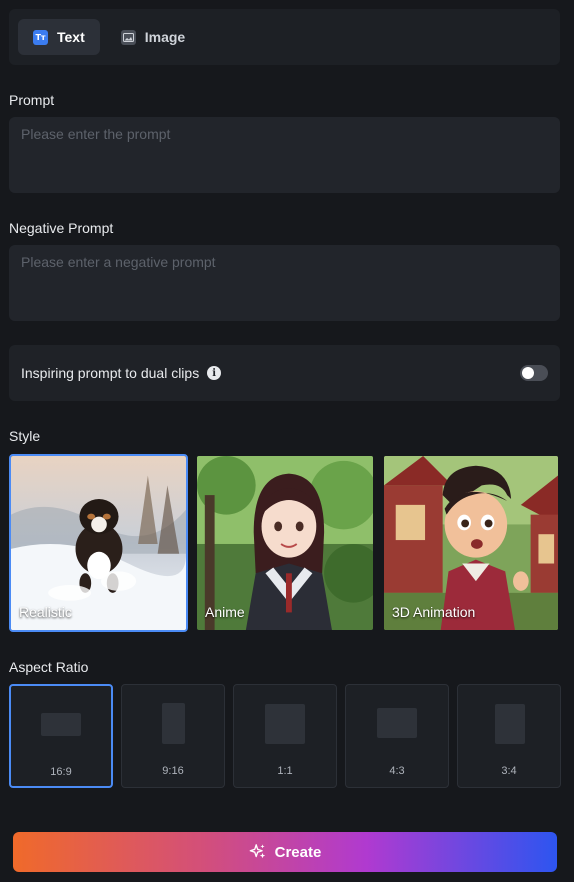  I want to click on aspect-ratio-options: 16:9 9:16 1:1 4:3 3:4, so click(285, 736).